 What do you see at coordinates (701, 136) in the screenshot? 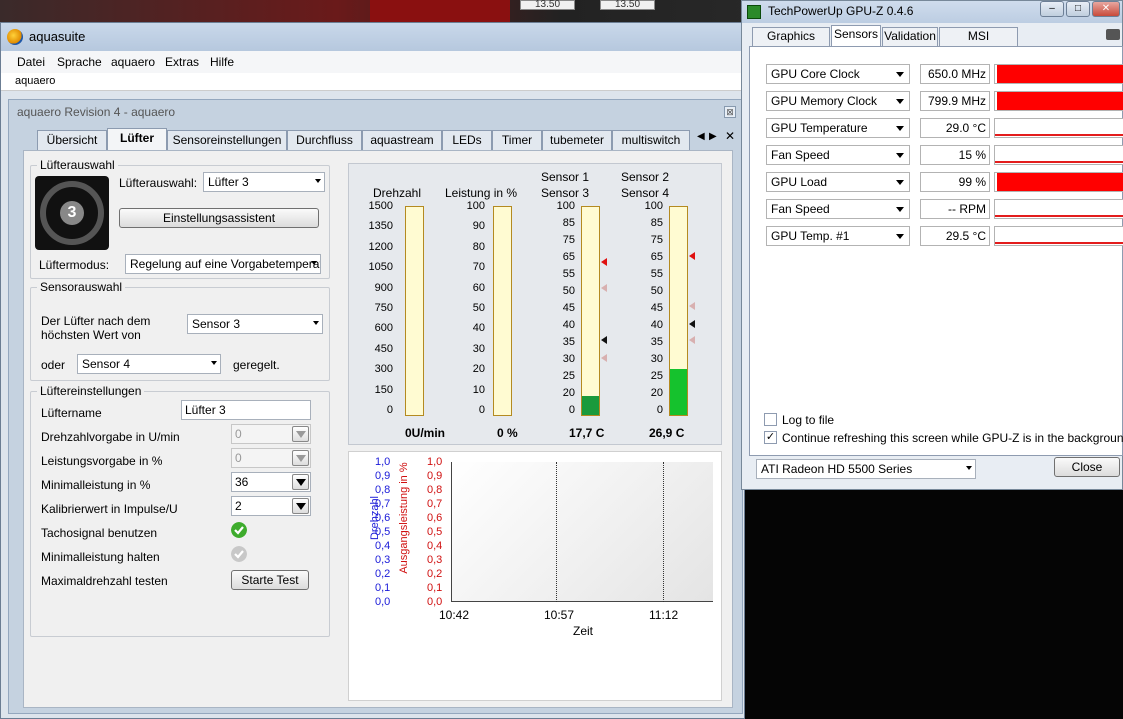
I see `tab-prev-icon: ◀` at bounding box center [701, 136].